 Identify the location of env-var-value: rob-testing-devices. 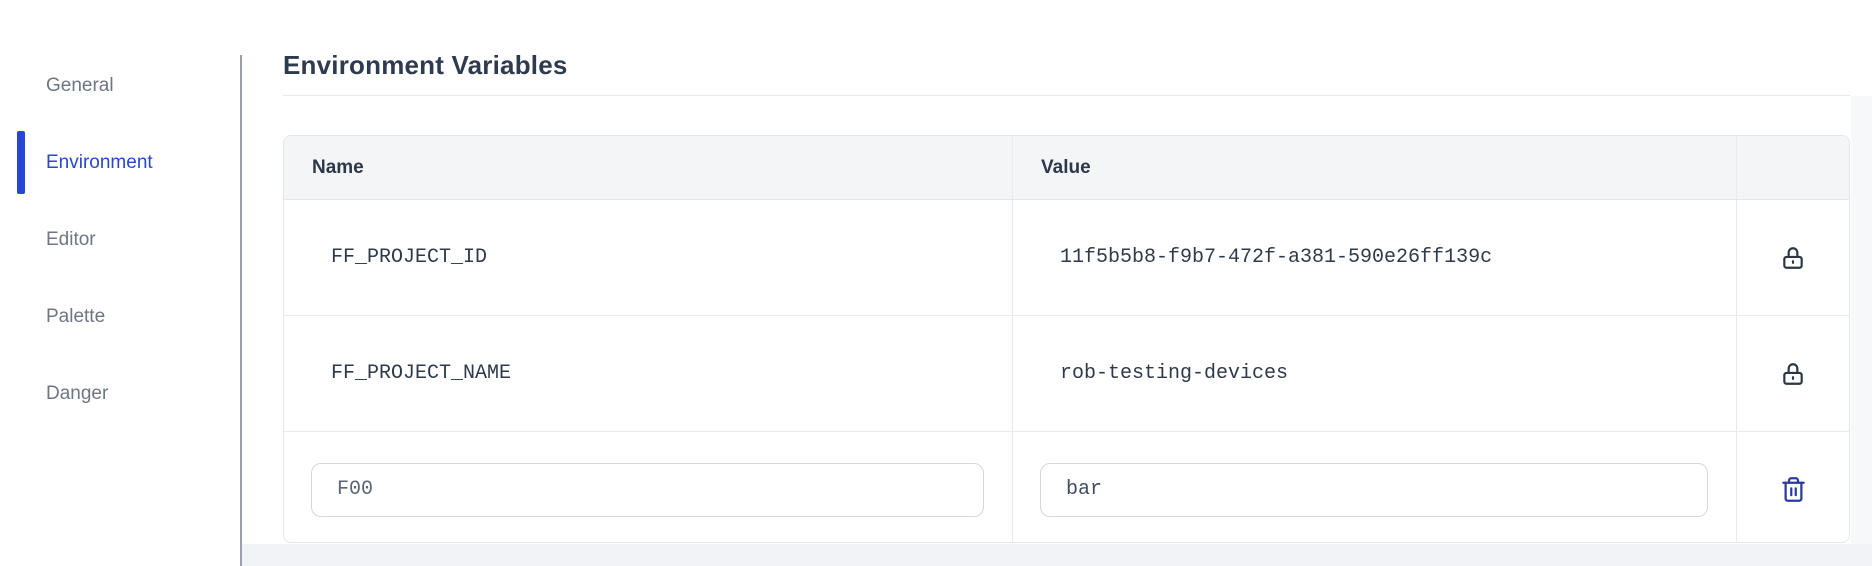
(1375, 373).